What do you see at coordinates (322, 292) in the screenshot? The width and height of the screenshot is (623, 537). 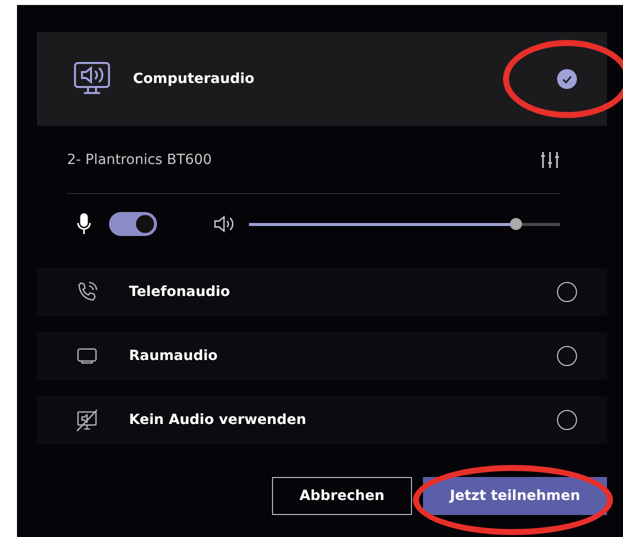 I see `audio-option: Telefonaudio` at bounding box center [322, 292].